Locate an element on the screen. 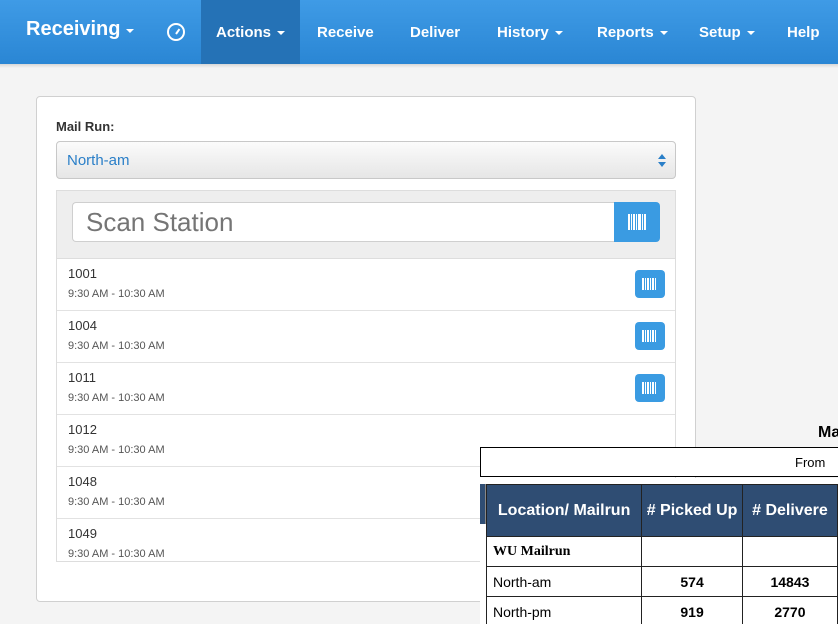 This screenshot has height=624, width=838. mail-run-label: Mail Run: is located at coordinates (85, 126).